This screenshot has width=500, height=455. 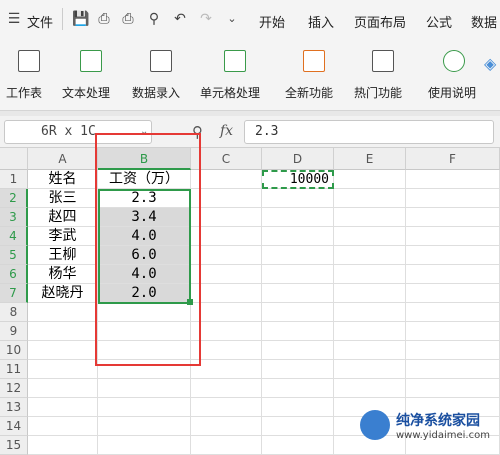 I want to click on row-header-14: 14, so click(x=14, y=426).